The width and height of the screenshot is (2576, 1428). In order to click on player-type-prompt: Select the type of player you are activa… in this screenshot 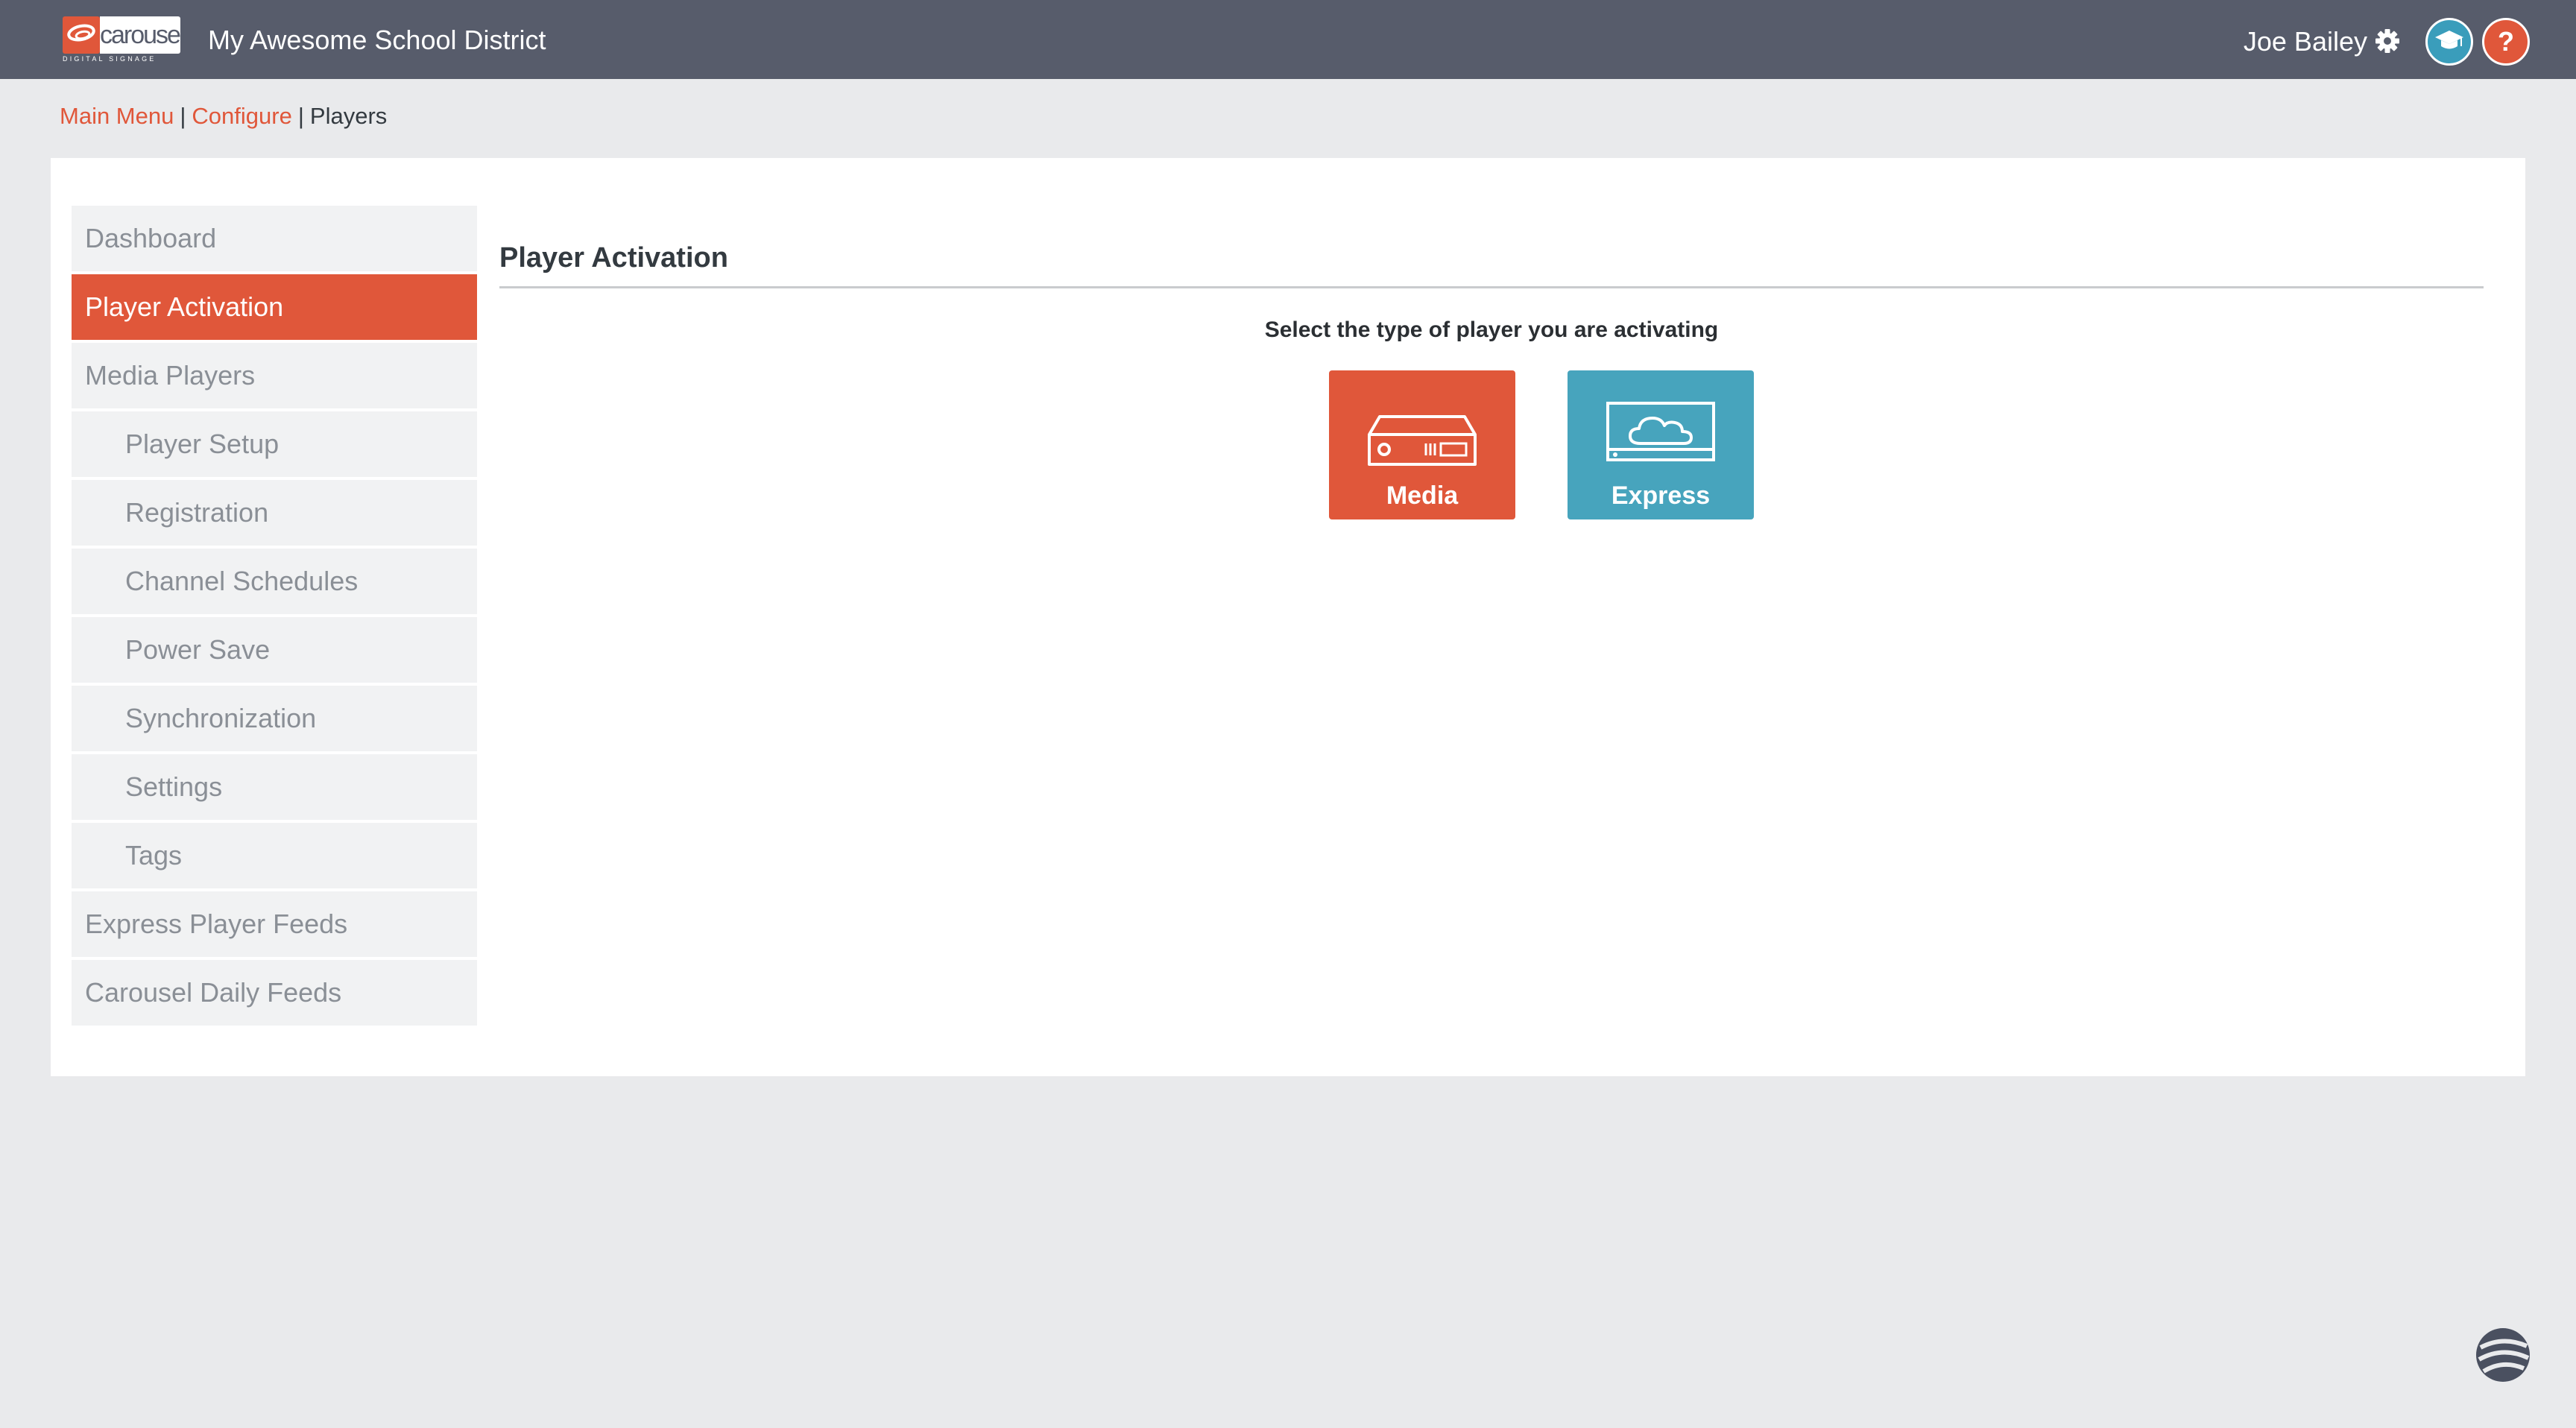, I will do `click(1491, 329)`.